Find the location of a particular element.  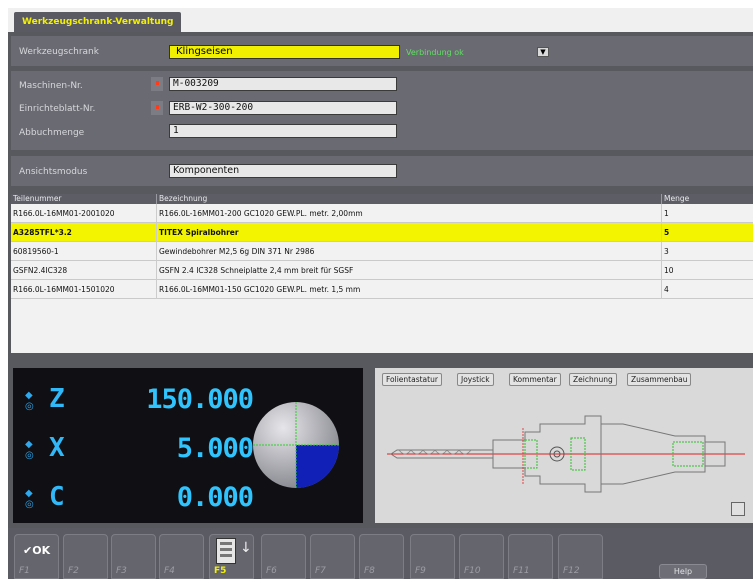

cell-teilenummer: R166.0L-16MM01-1501020 is located at coordinates (64, 289).